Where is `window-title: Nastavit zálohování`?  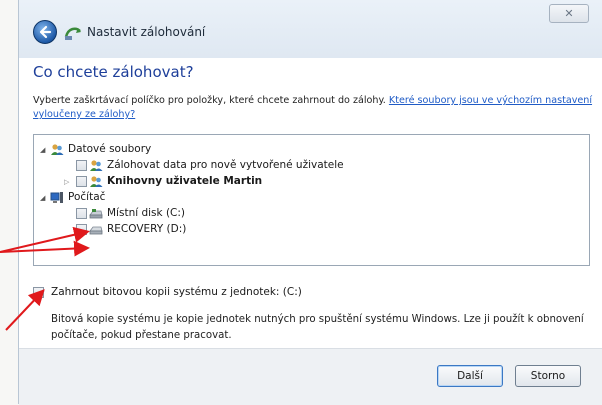
window-title: Nastavit zálohování is located at coordinates (146, 32).